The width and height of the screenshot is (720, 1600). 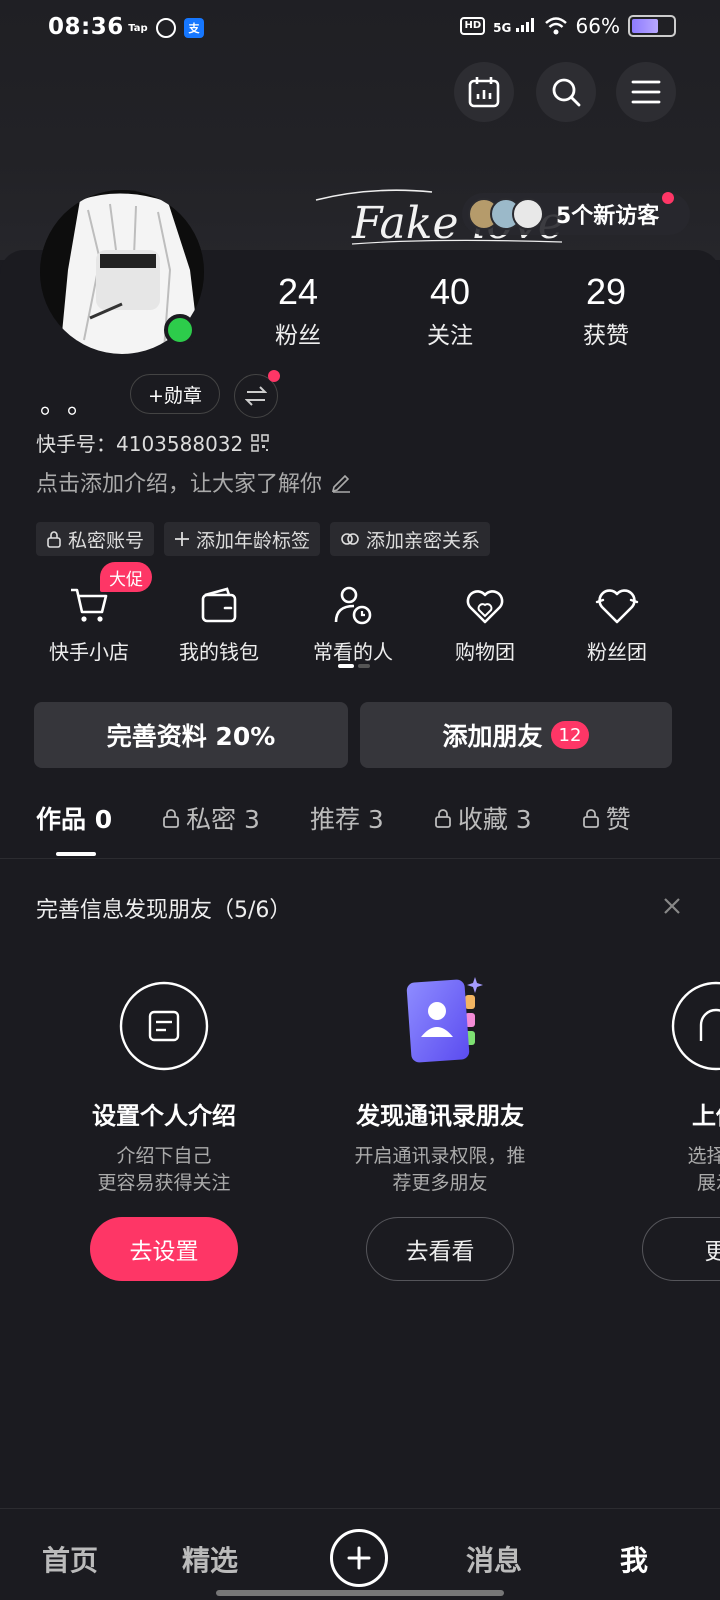 What do you see at coordinates (164, 910) in the screenshot?
I see `friend-finder-title: 完善信息发现朋友（5/6）` at bounding box center [164, 910].